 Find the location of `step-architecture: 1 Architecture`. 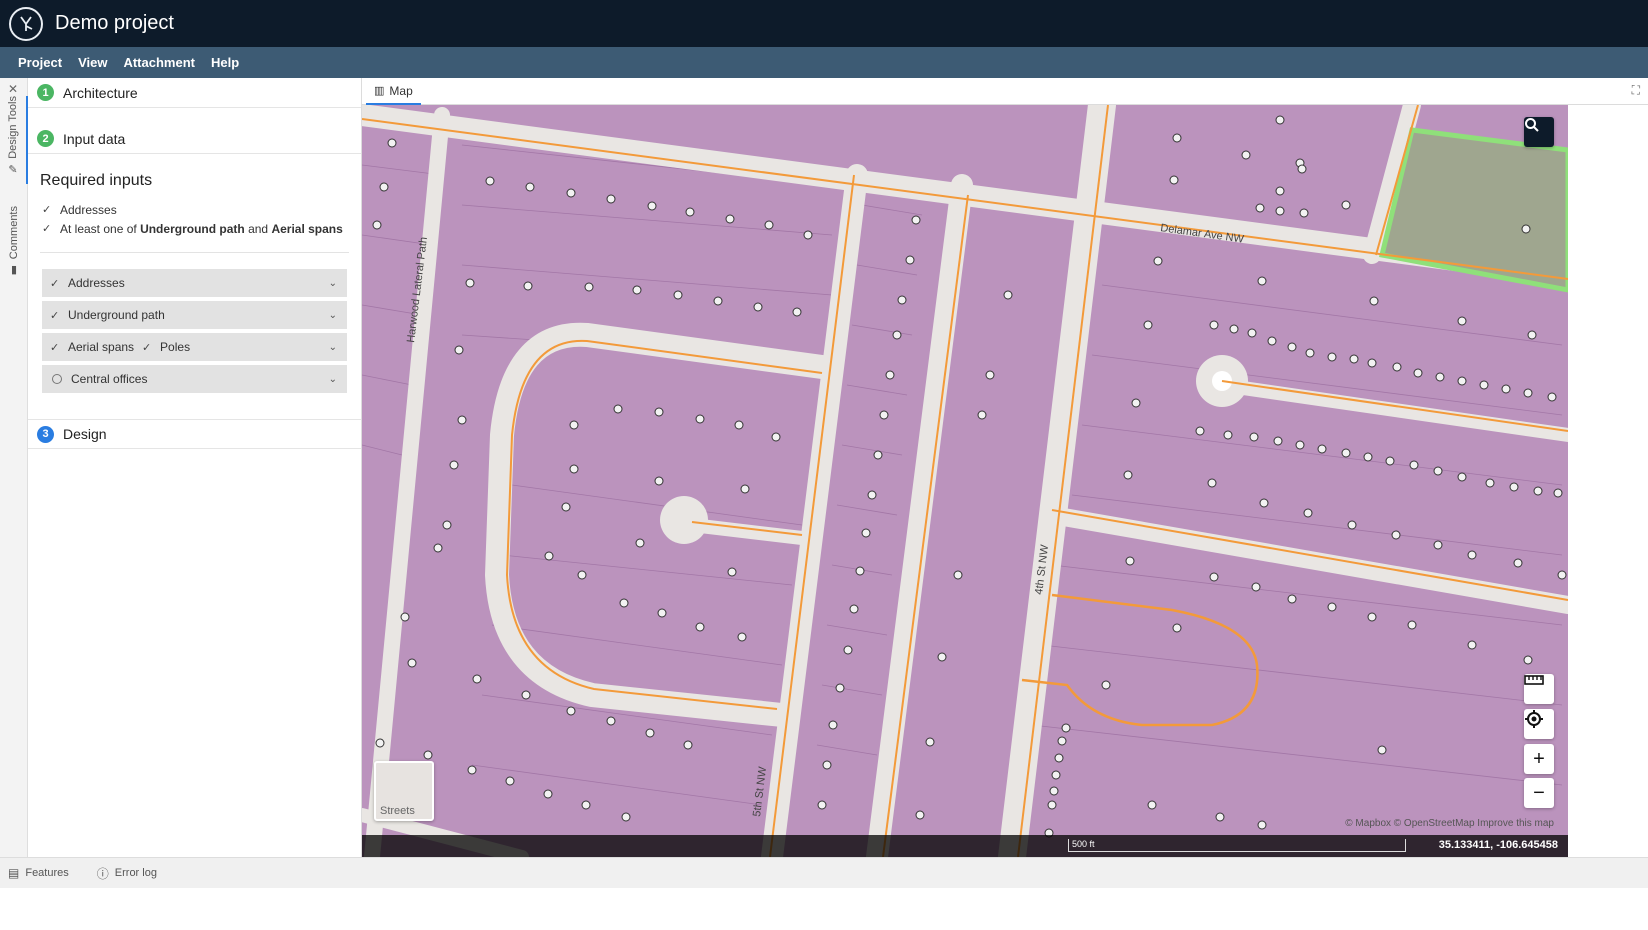

step-architecture: 1 Architecture is located at coordinates (194, 93).